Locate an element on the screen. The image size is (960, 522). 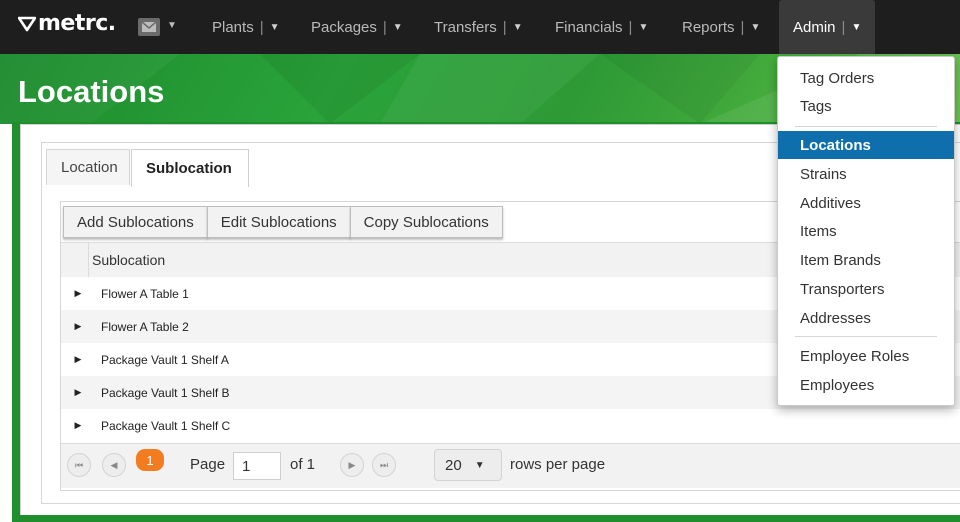
copy-sublocations-button: Copy Sublocations is located at coordinates (426, 222).